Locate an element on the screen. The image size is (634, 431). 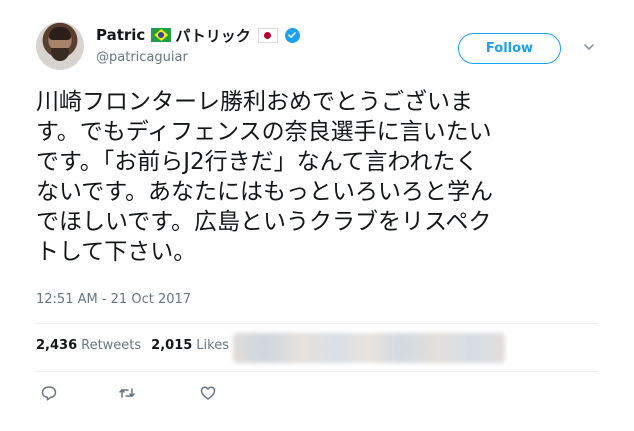
like-icon is located at coordinates (208, 393).